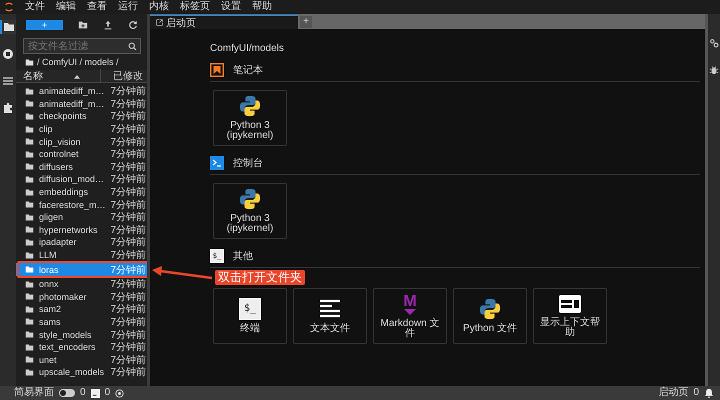  Describe the element at coordinates (330, 316) in the screenshot. I see `launcher-card: 文本文件` at that location.